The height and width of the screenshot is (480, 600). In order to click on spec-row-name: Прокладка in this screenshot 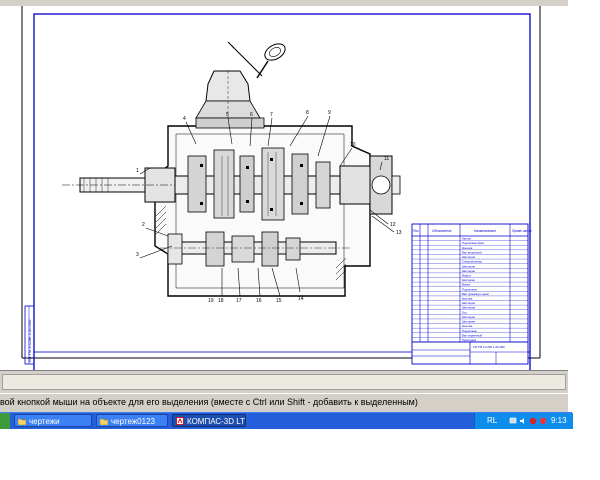, I will do `click(469, 340)`.